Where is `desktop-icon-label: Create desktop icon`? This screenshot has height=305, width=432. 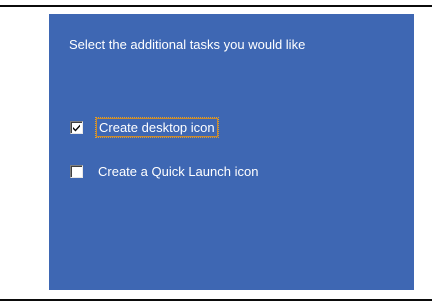 desktop-icon-label: Create desktop icon is located at coordinates (157, 127).